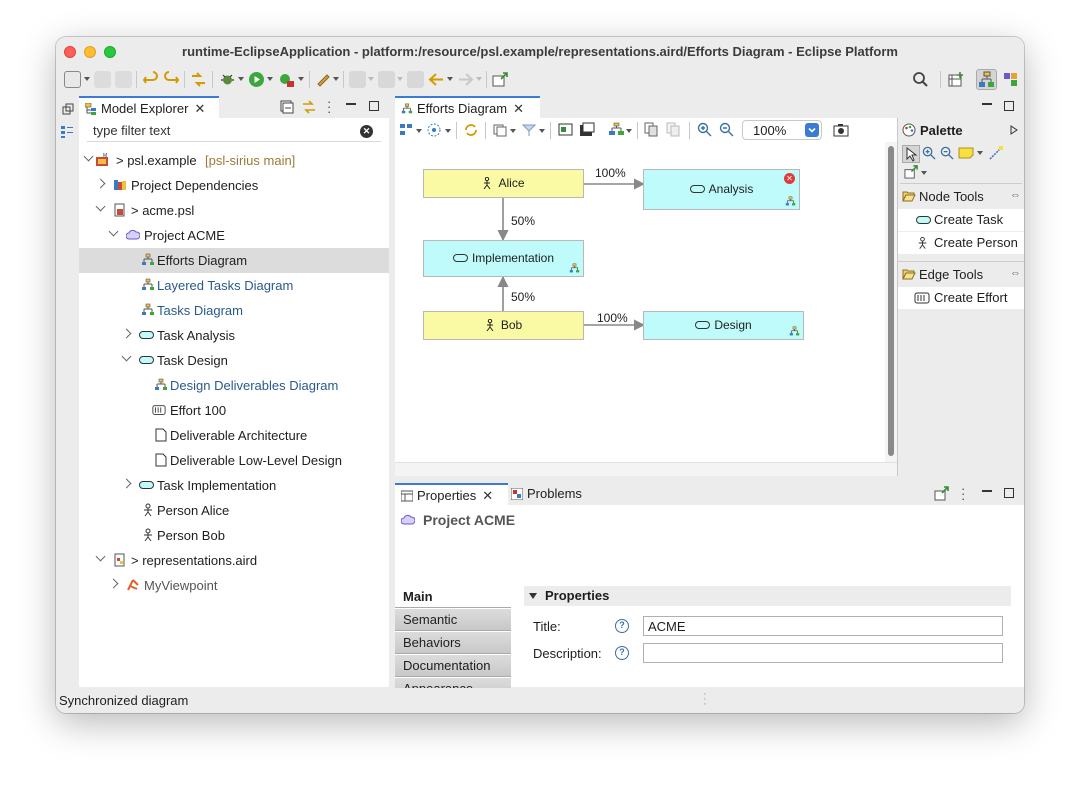 The width and height of the screenshot is (1080, 787). What do you see at coordinates (256, 79) in the screenshot?
I see `run-icon` at bounding box center [256, 79].